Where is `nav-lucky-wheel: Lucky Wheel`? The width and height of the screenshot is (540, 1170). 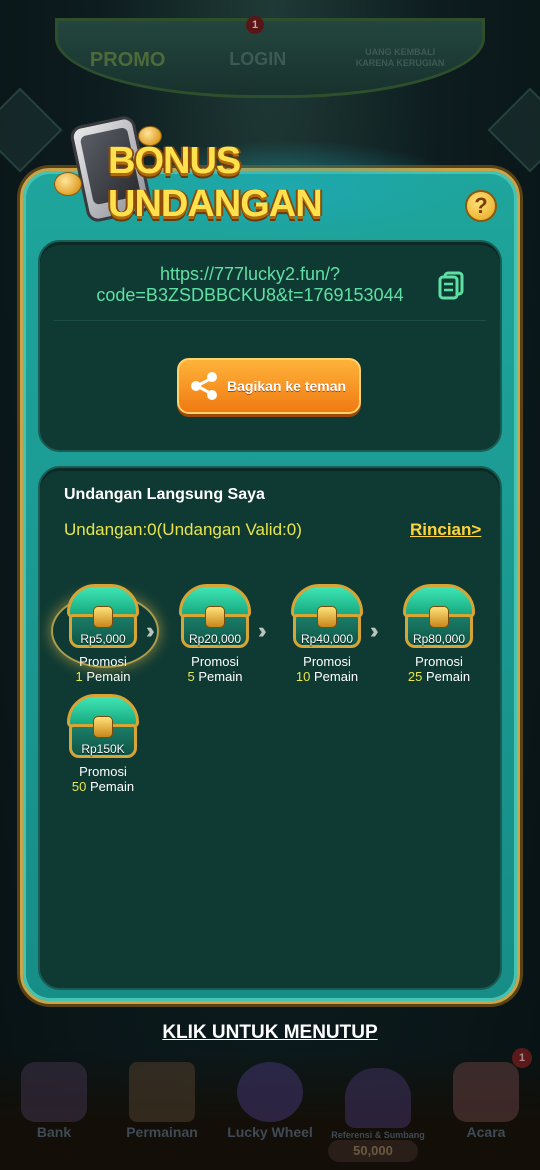 nav-lucky-wheel: Lucky Wheel is located at coordinates (270, 1101).